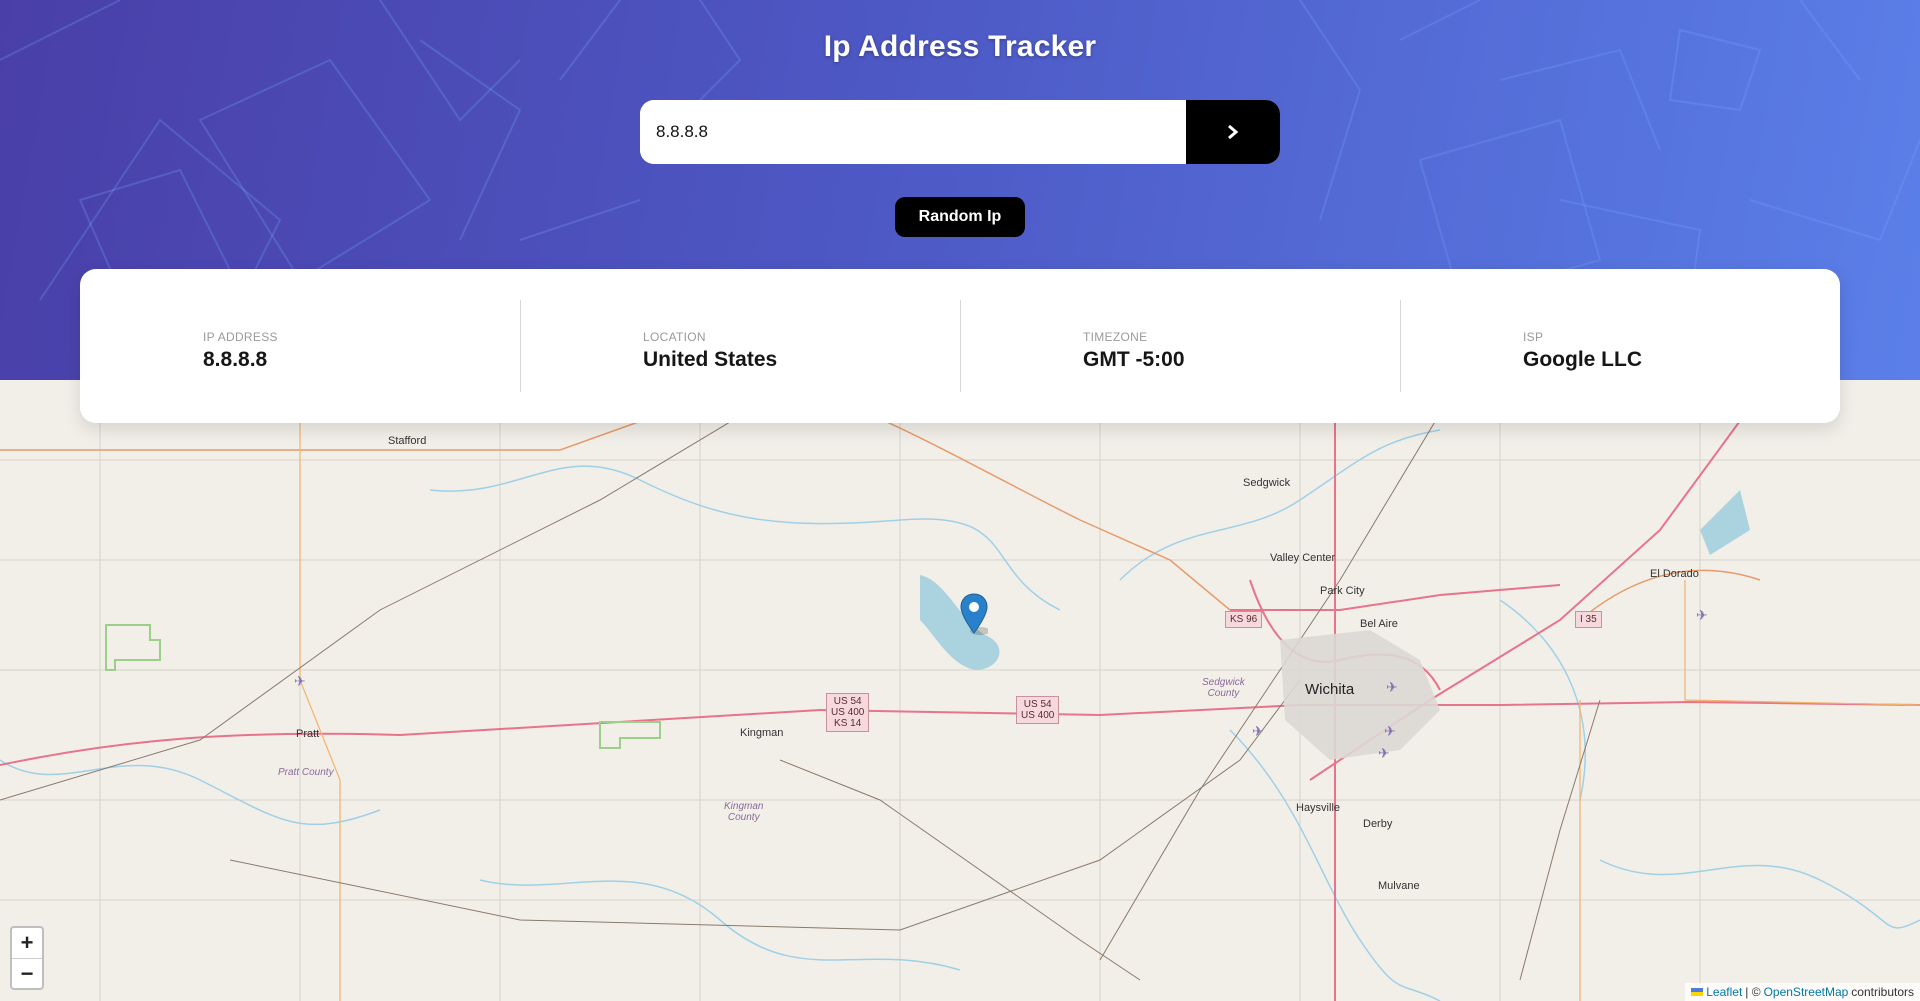  What do you see at coordinates (1620, 346) in the screenshot?
I see `info-isp: ISP Google LLC` at bounding box center [1620, 346].